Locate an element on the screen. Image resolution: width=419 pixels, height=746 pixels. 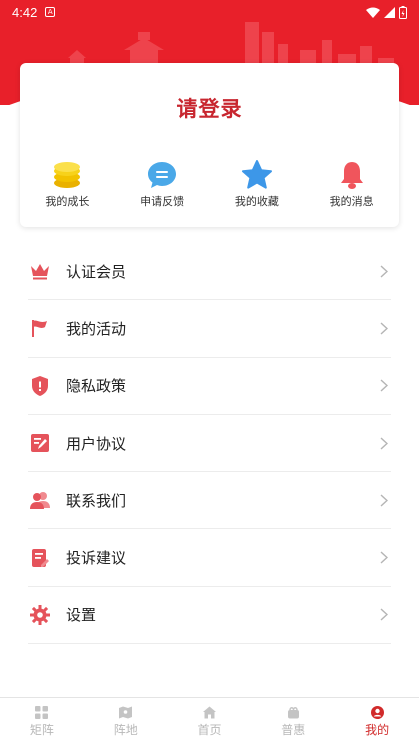
bell-icon is located at coordinates (351, 175).